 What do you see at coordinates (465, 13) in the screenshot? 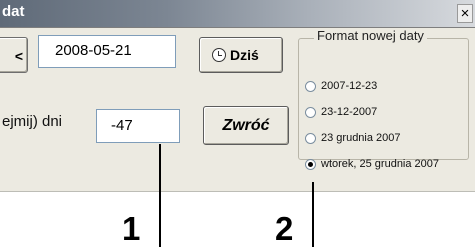
I see `close-button: ×` at bounding box center [465, 13].